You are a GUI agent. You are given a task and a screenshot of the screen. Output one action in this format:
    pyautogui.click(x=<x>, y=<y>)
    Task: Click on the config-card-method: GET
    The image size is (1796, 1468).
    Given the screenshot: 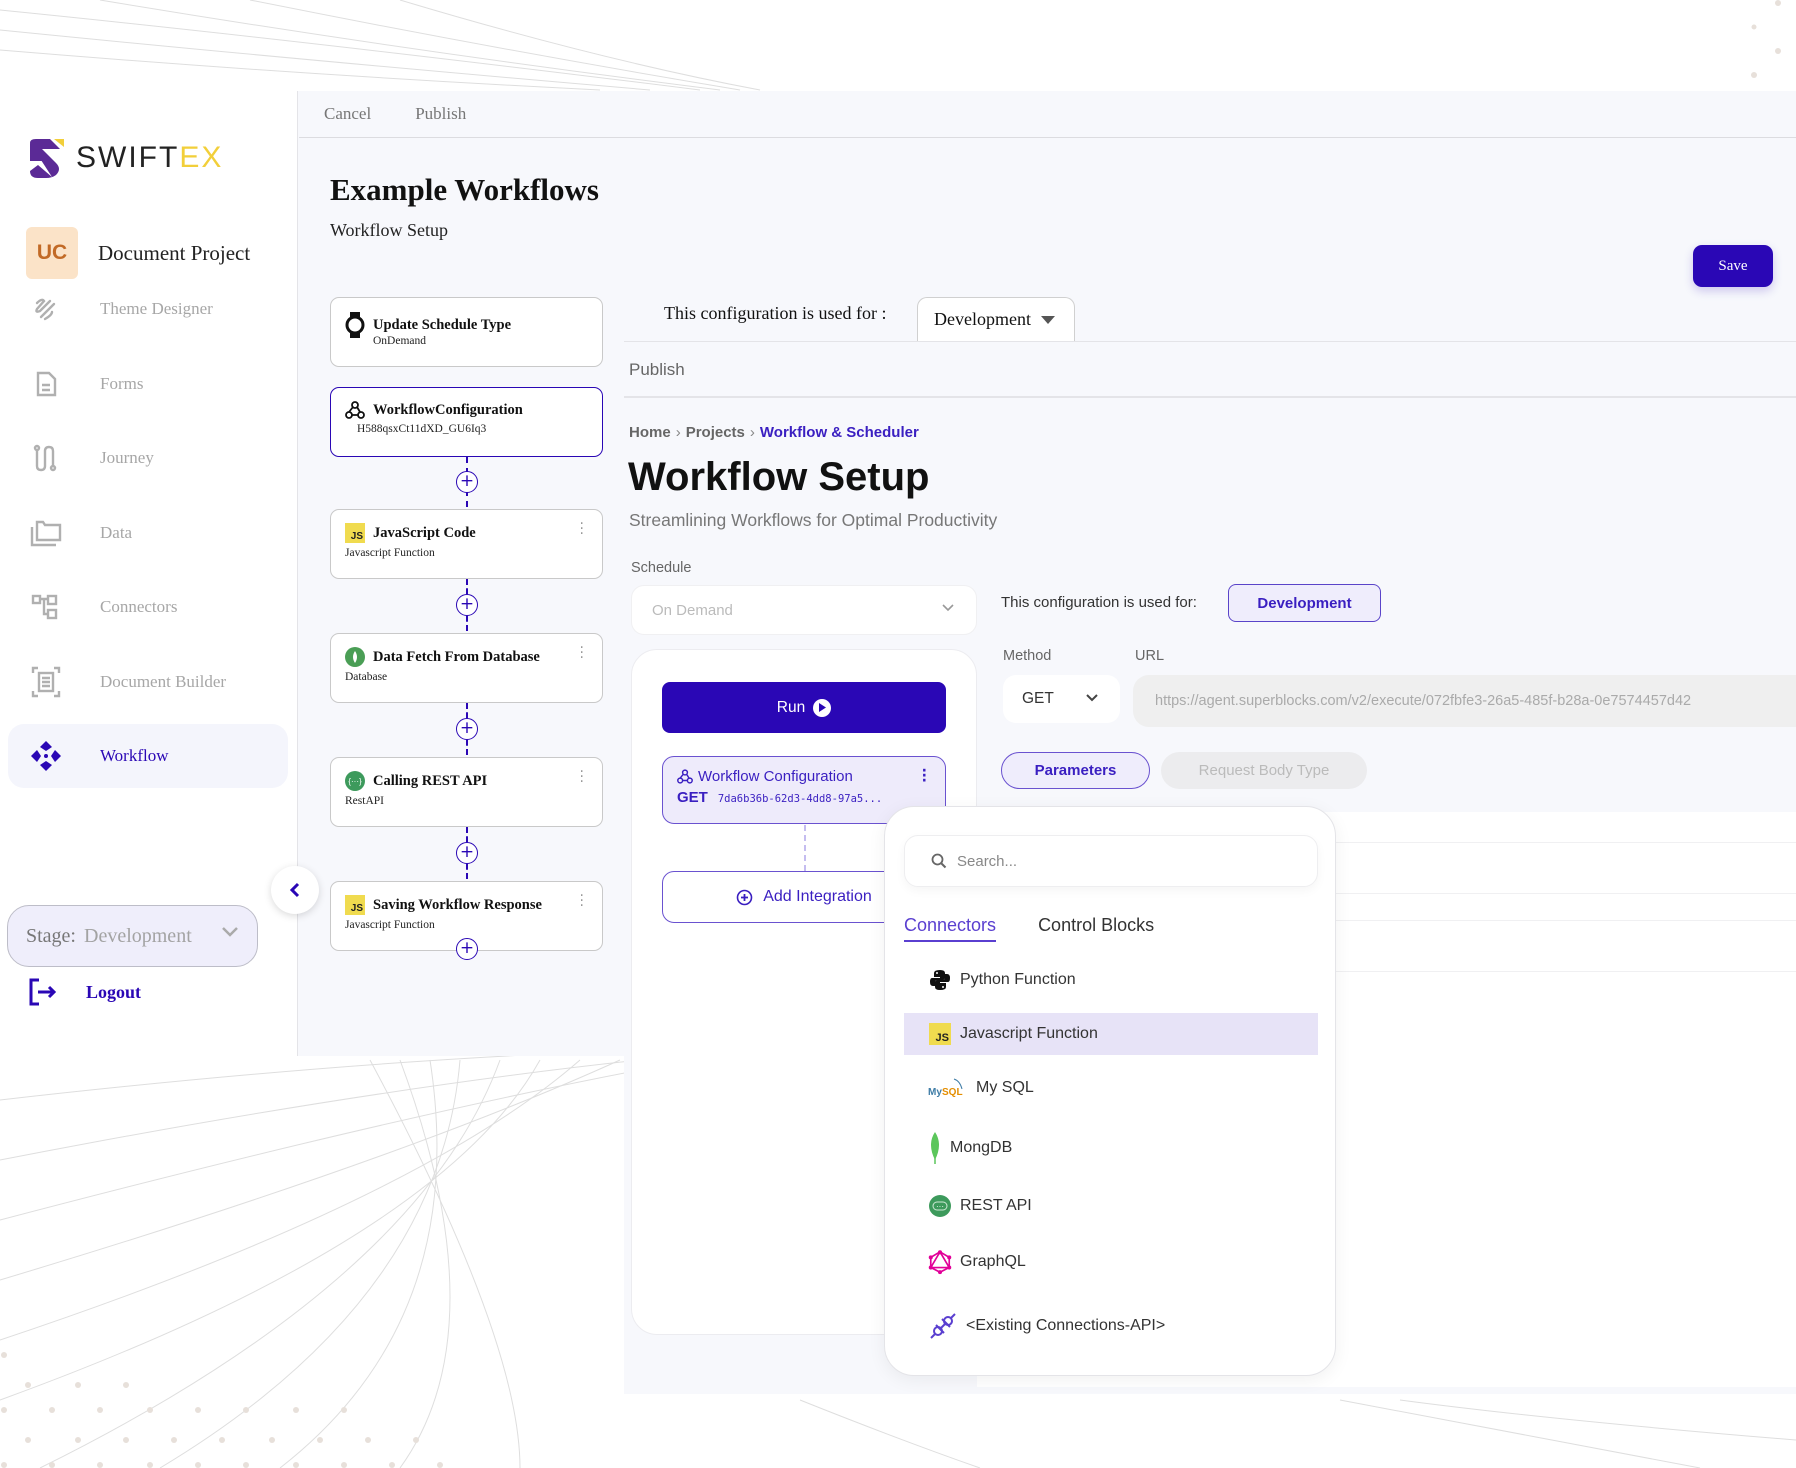 What is the action you would take?
    pyautogui.click(x=692, y=797)
    